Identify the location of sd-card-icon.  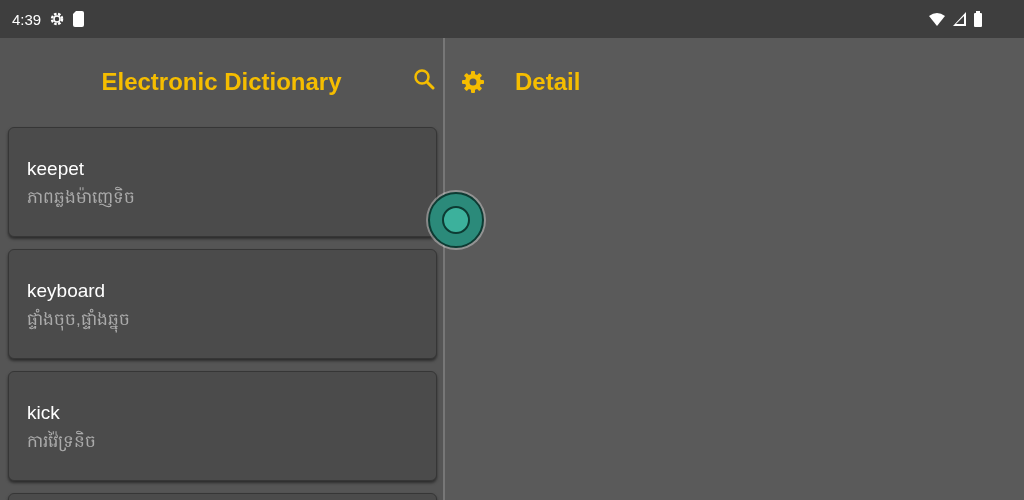
(79, 19).